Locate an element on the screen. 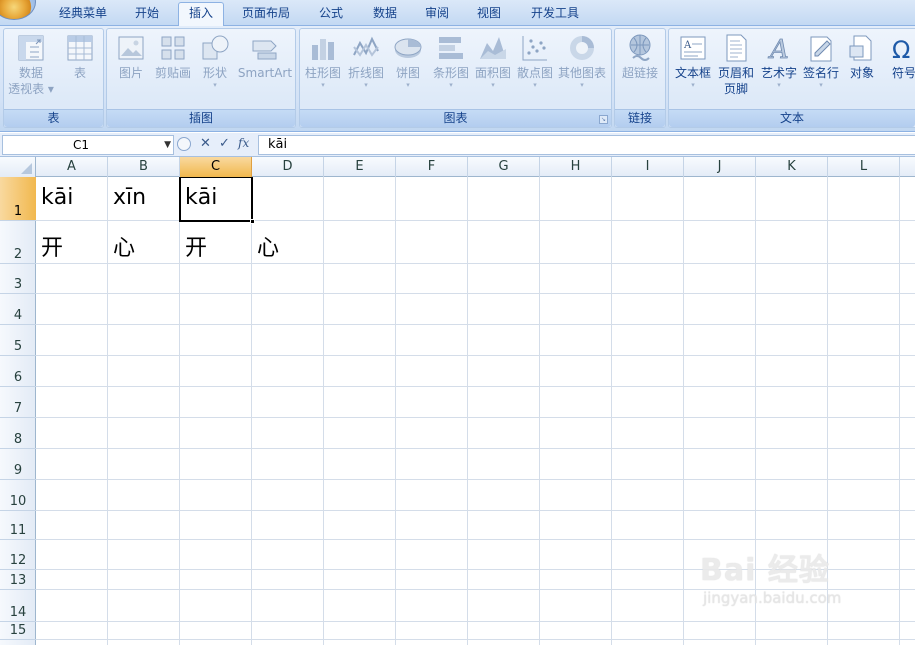 The image size is (915, 645). name-box: C1 ▼ is located at coordinates (88, 145).